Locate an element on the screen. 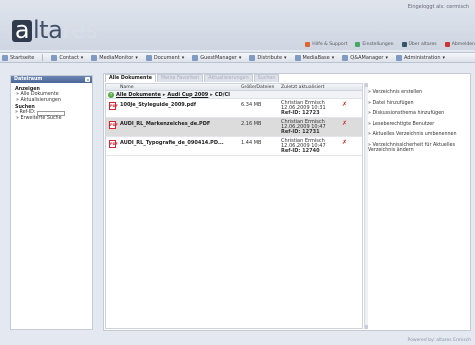  scroll-down-icon is located at coordinates (366, 327).